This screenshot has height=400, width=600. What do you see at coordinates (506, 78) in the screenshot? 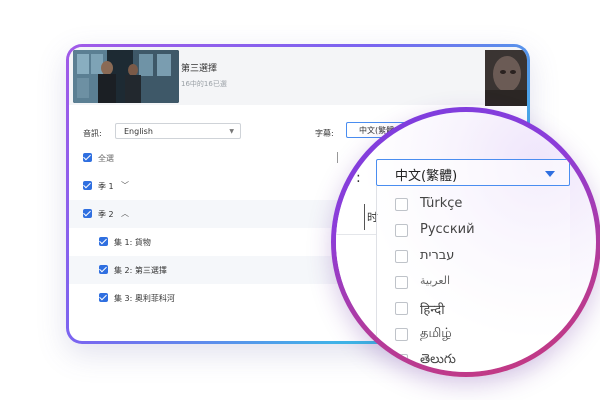
I see `side-thumbnail` at bounding box center [506, 78].